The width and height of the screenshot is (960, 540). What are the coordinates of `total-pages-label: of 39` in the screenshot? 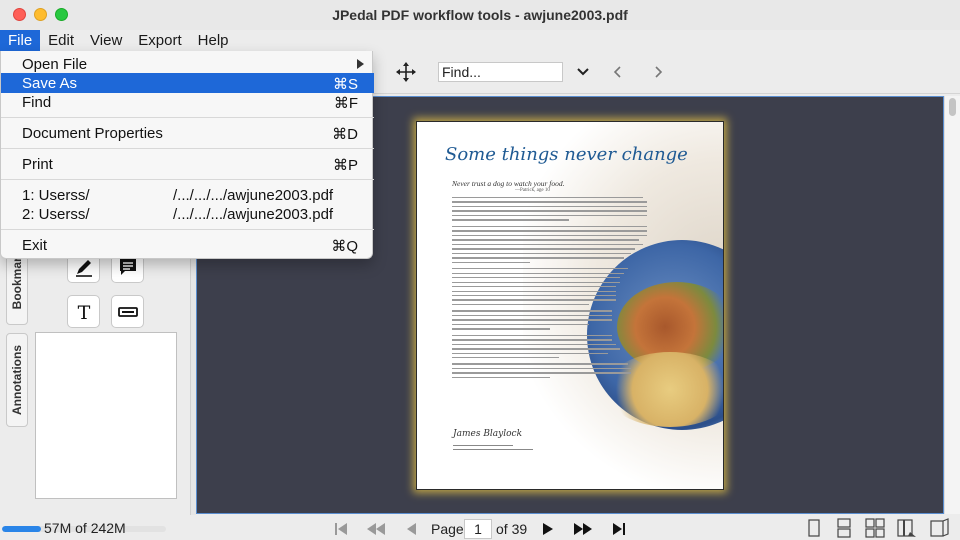 It's located at (512, 529).